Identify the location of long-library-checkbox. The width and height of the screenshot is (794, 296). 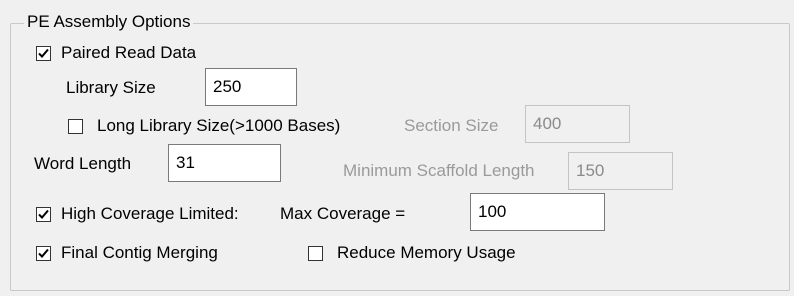
(75, 126).